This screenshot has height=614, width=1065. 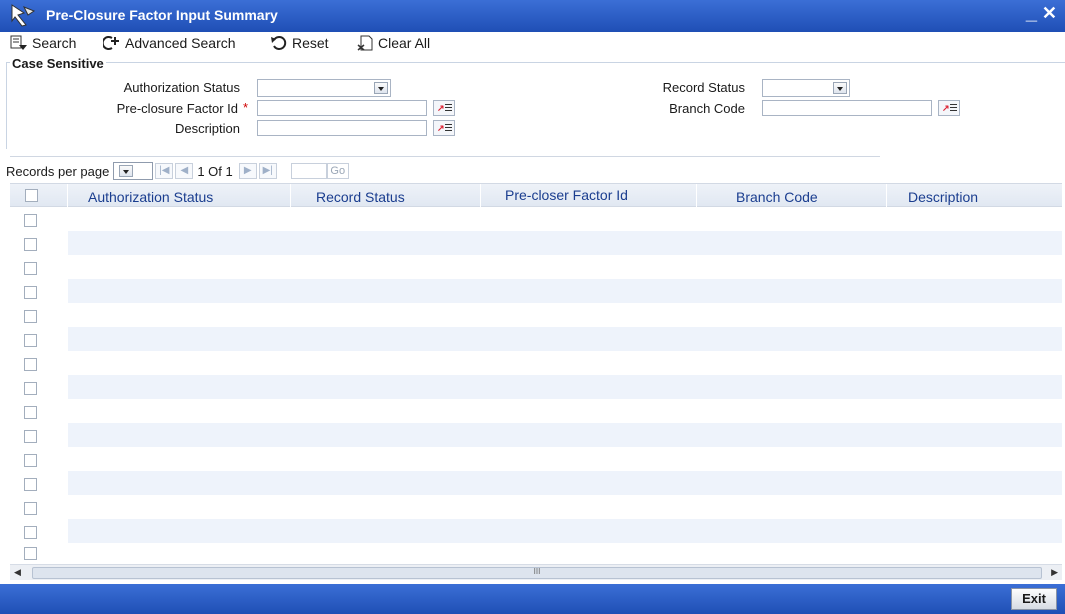 What do you see at coordinates (342, 108) in the screenshot?
I see `factor-id-input` at bounding box center [342, 108].